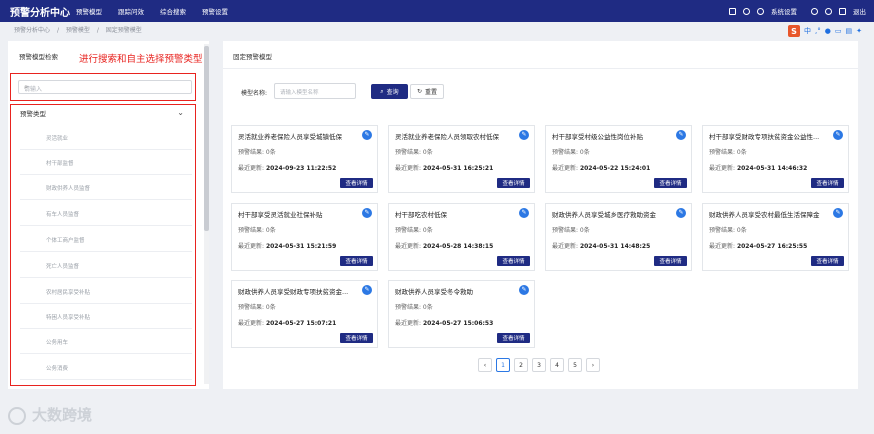 This screenshot has width=874, height=434. Describe the element at coordinates (106, 139) in the screenshot. I see `tree-item: 灵活就业` at that location.